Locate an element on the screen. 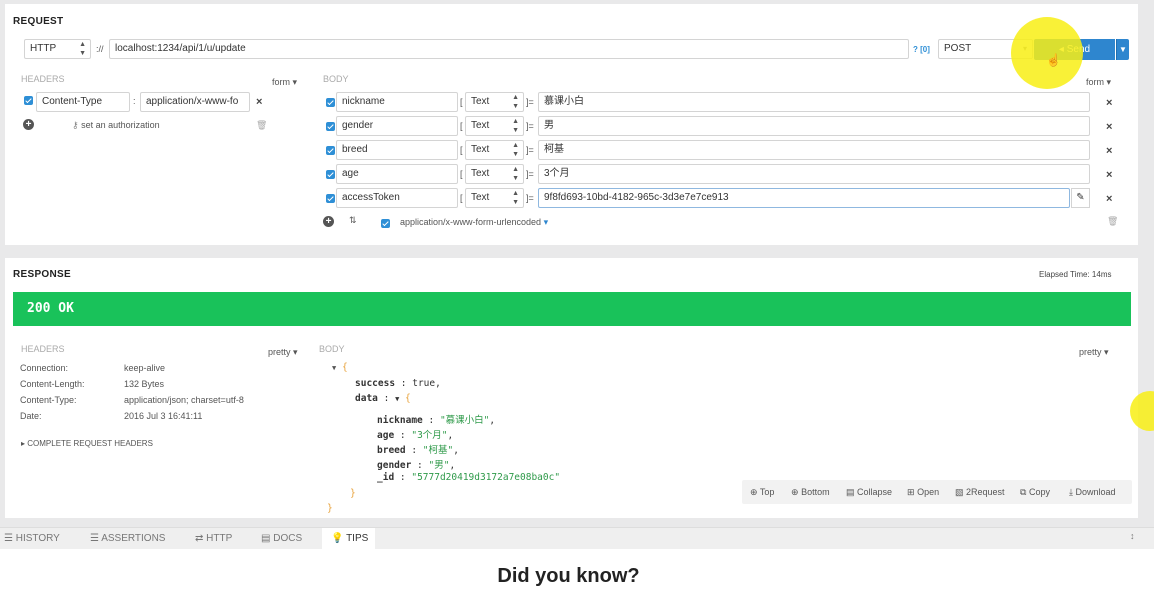  response-body-label: BODY is located at coordinates (332, 349).